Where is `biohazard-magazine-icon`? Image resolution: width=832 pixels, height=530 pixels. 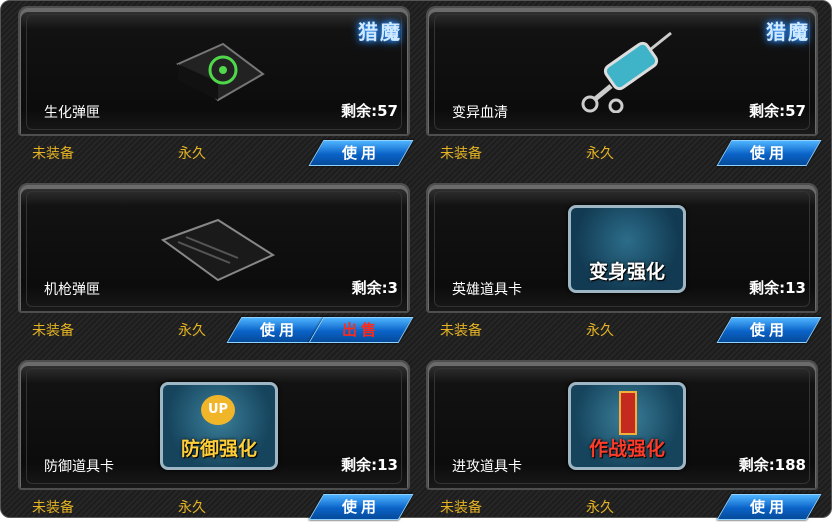
biohazard-magazine-icon is located at coordinates (220, 72).